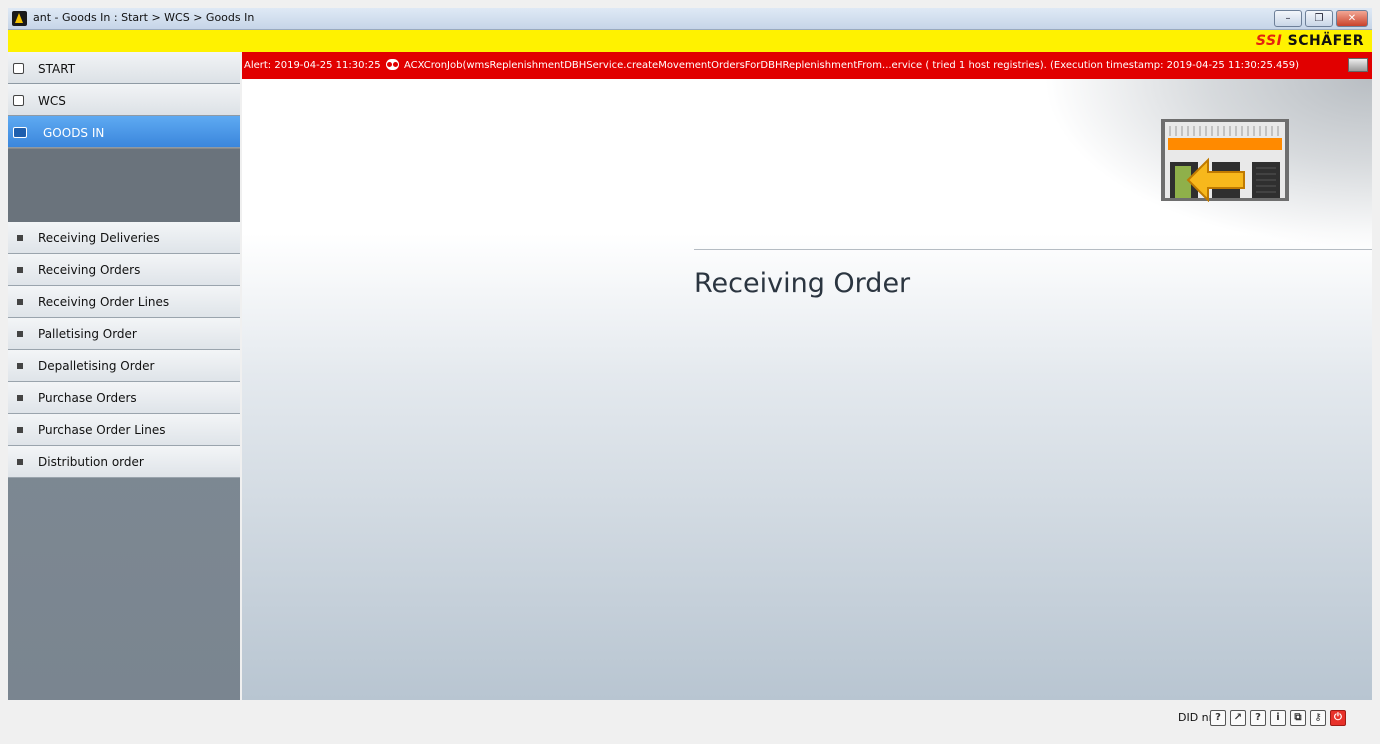 This screenshot has height=744, width=1380. I want to click on submenu-item-purchase-order-lines: Purchase Order Lines, so click(124, 430).